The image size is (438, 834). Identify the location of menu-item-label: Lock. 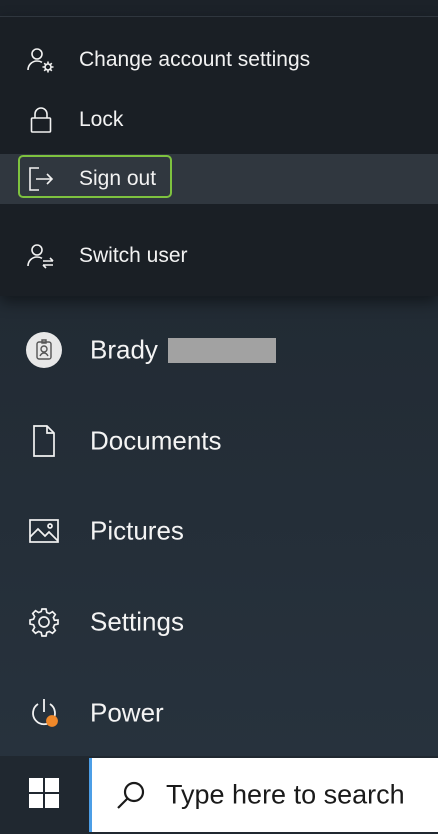
(101, 119).